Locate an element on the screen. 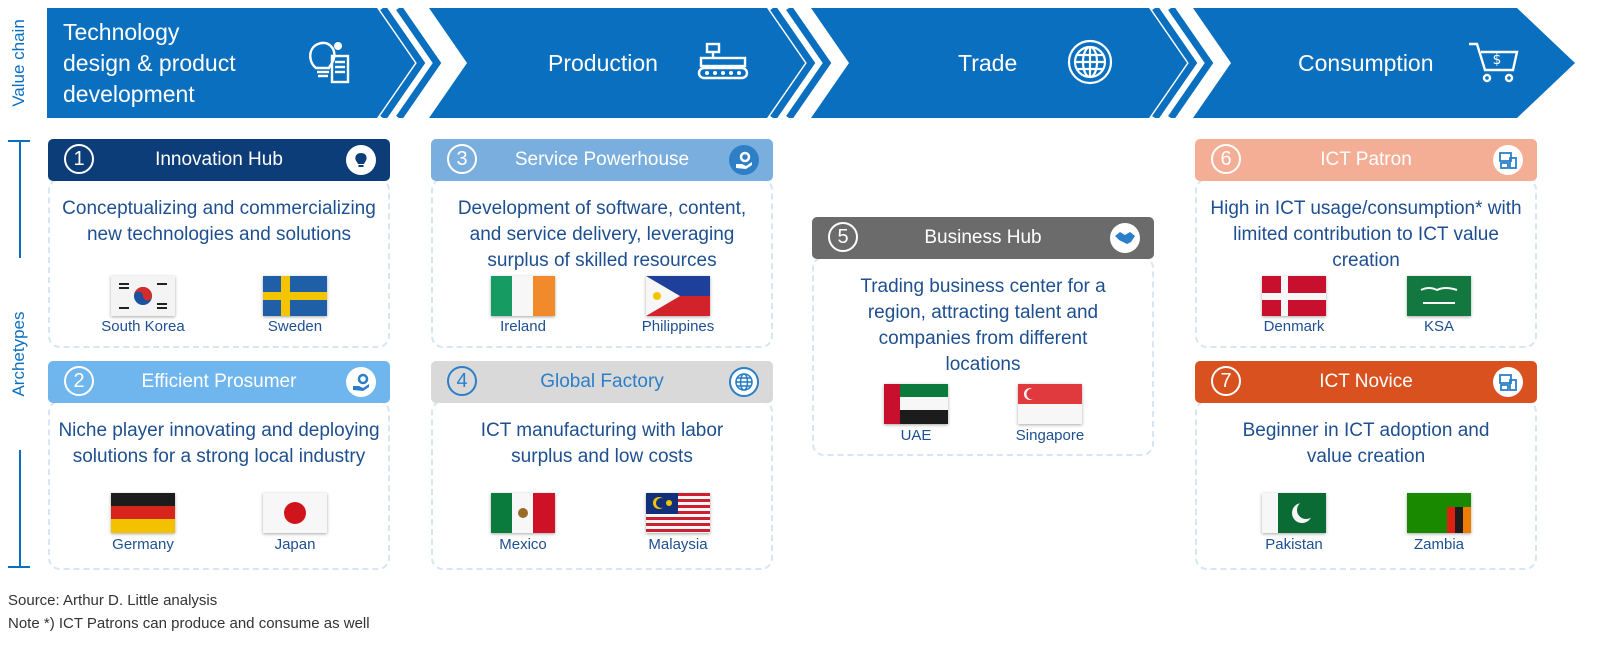 The width and height of the screenshot is (1605, 657). flag-zambia is located at coordinates (1439, 513).